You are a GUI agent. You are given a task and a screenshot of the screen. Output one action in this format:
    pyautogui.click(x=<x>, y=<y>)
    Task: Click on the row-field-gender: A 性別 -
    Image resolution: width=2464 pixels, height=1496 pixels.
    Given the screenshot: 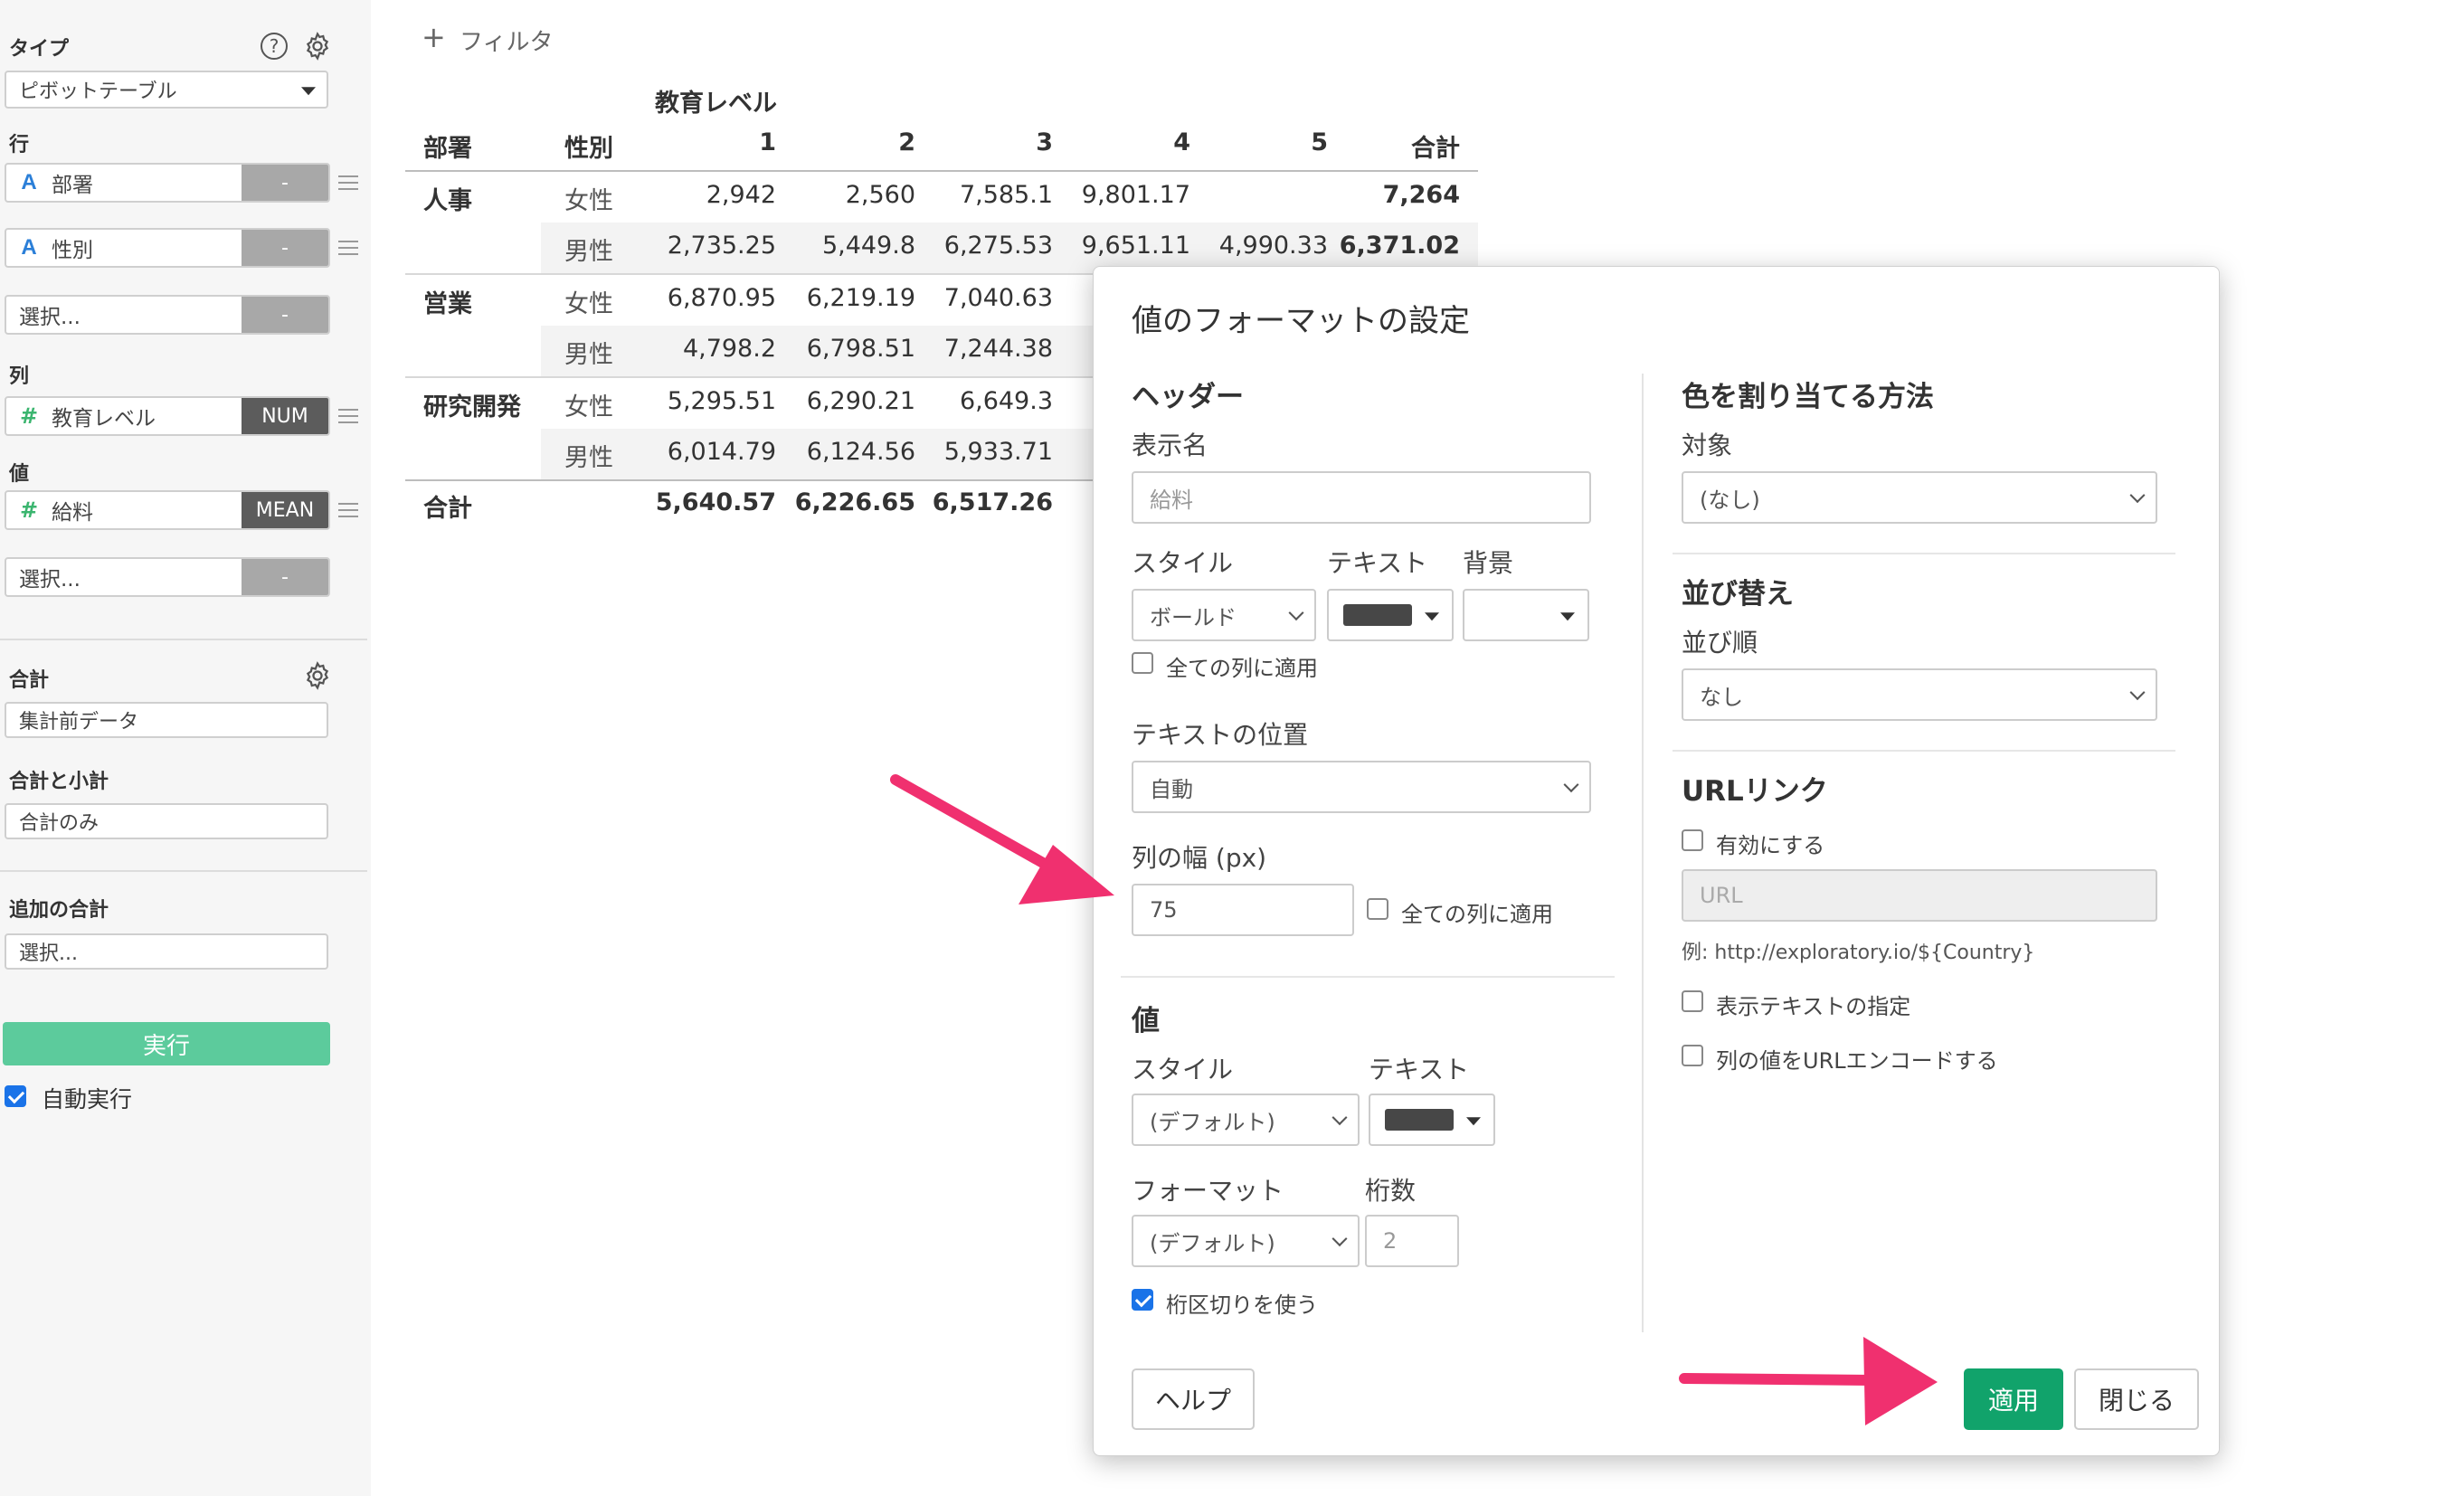 What is the action you would take?
    pyautogui.click(x=168, y=248)
    